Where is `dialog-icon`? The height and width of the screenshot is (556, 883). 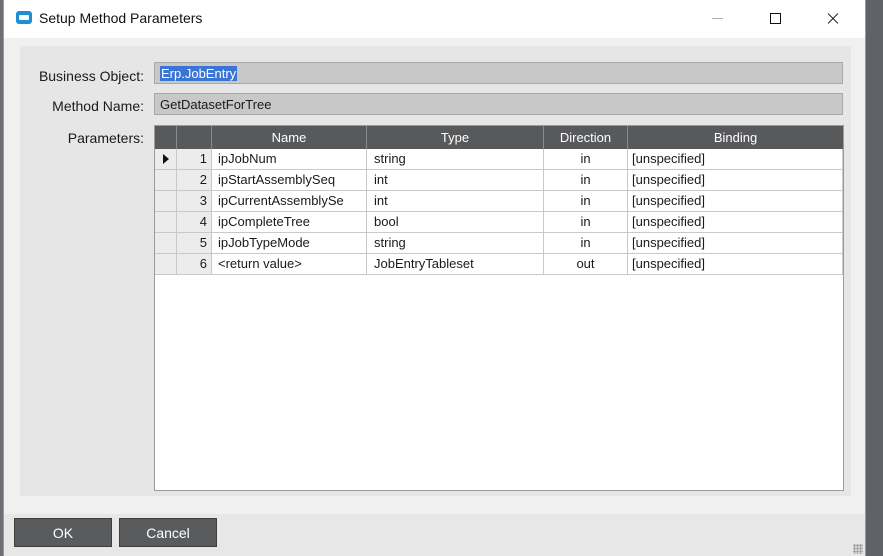
dialog-icon is located at coordinates (24, 17).